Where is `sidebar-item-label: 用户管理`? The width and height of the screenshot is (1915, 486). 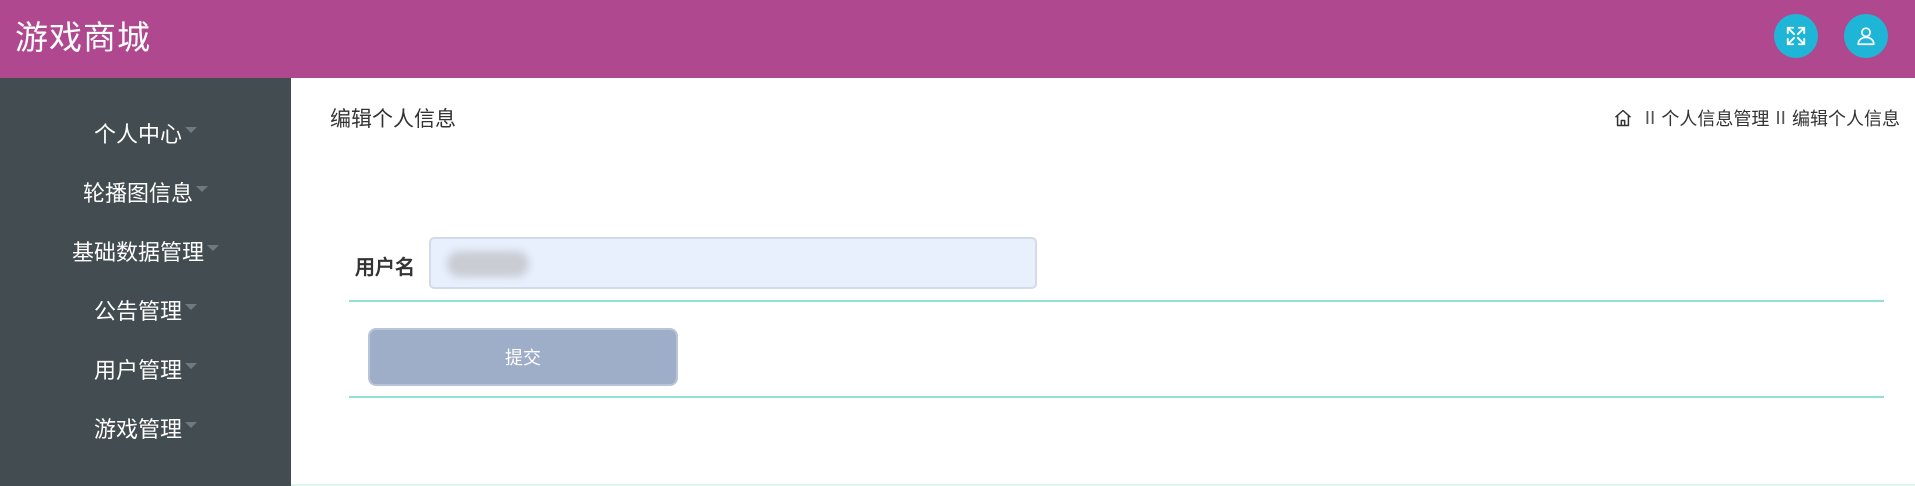
sidebar-item-label: 用户管理 is located at coordinates (137, 371).